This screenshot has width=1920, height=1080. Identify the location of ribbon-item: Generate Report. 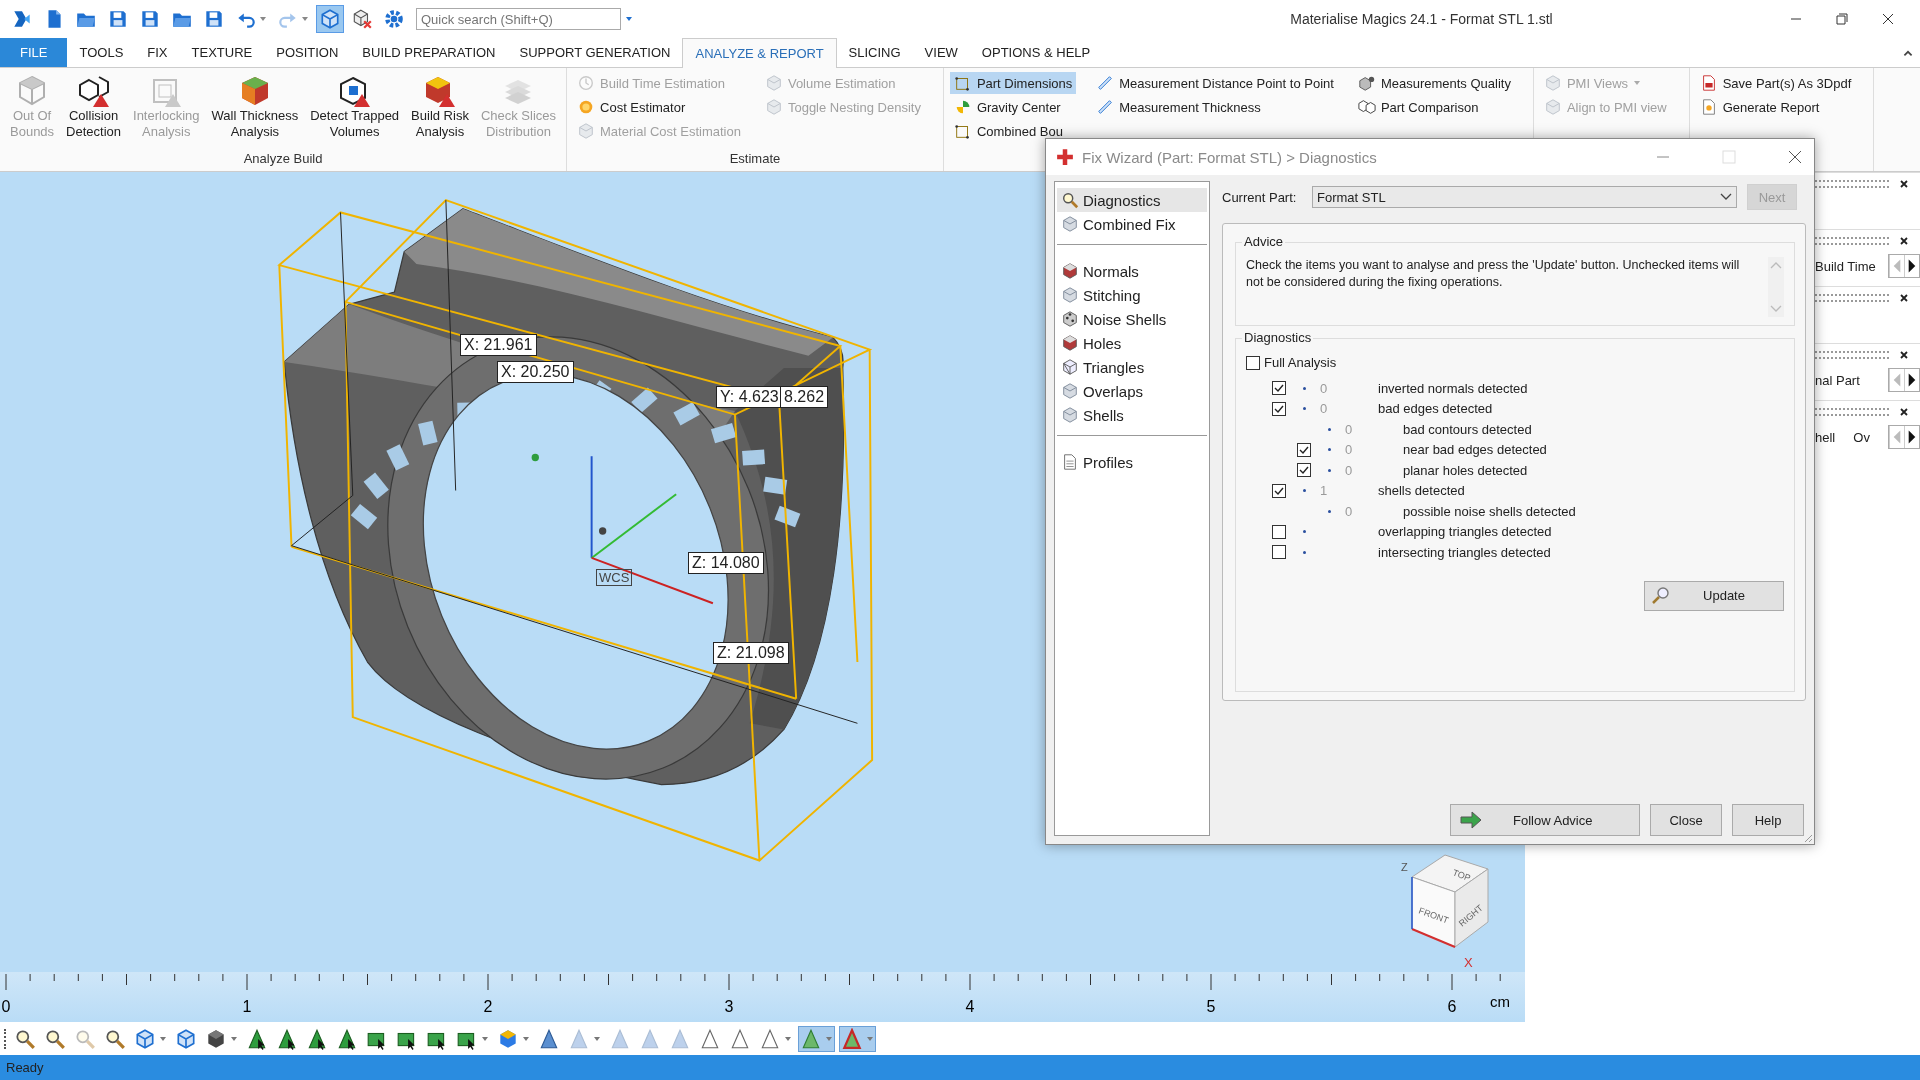
(1775, 107).